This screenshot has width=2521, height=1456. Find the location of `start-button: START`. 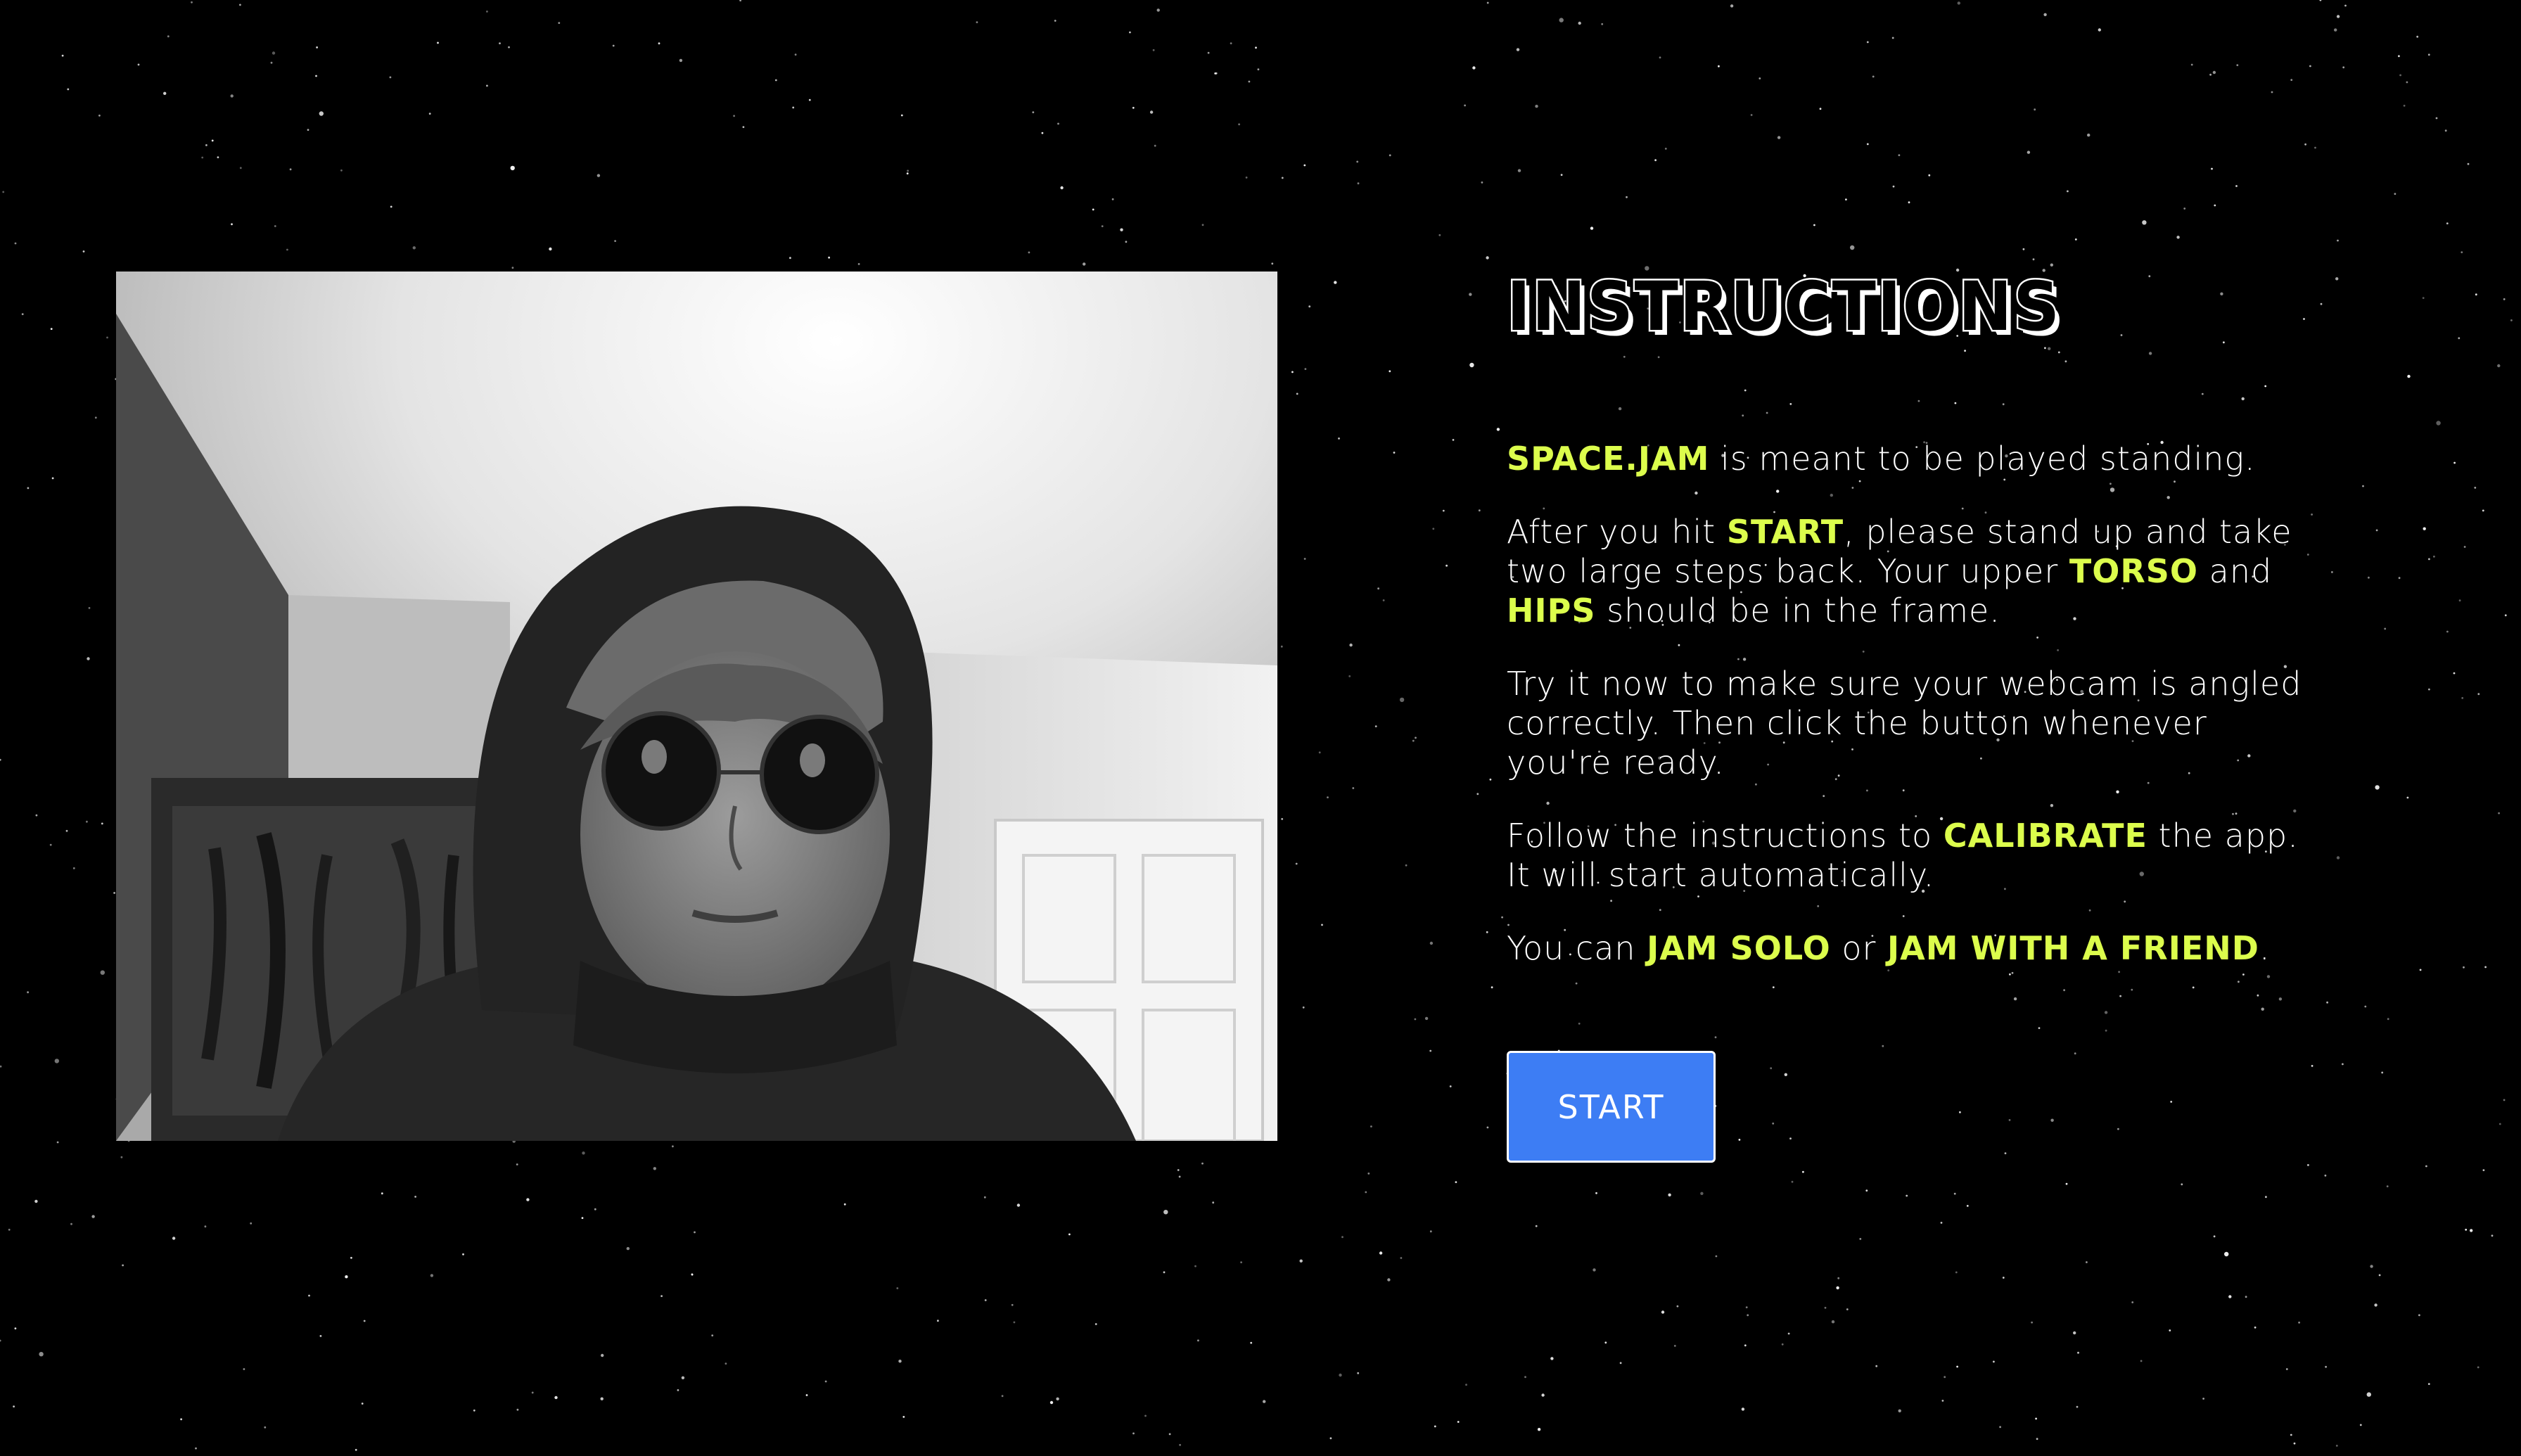

start-button: START is located at coordinates (1611, 1107).